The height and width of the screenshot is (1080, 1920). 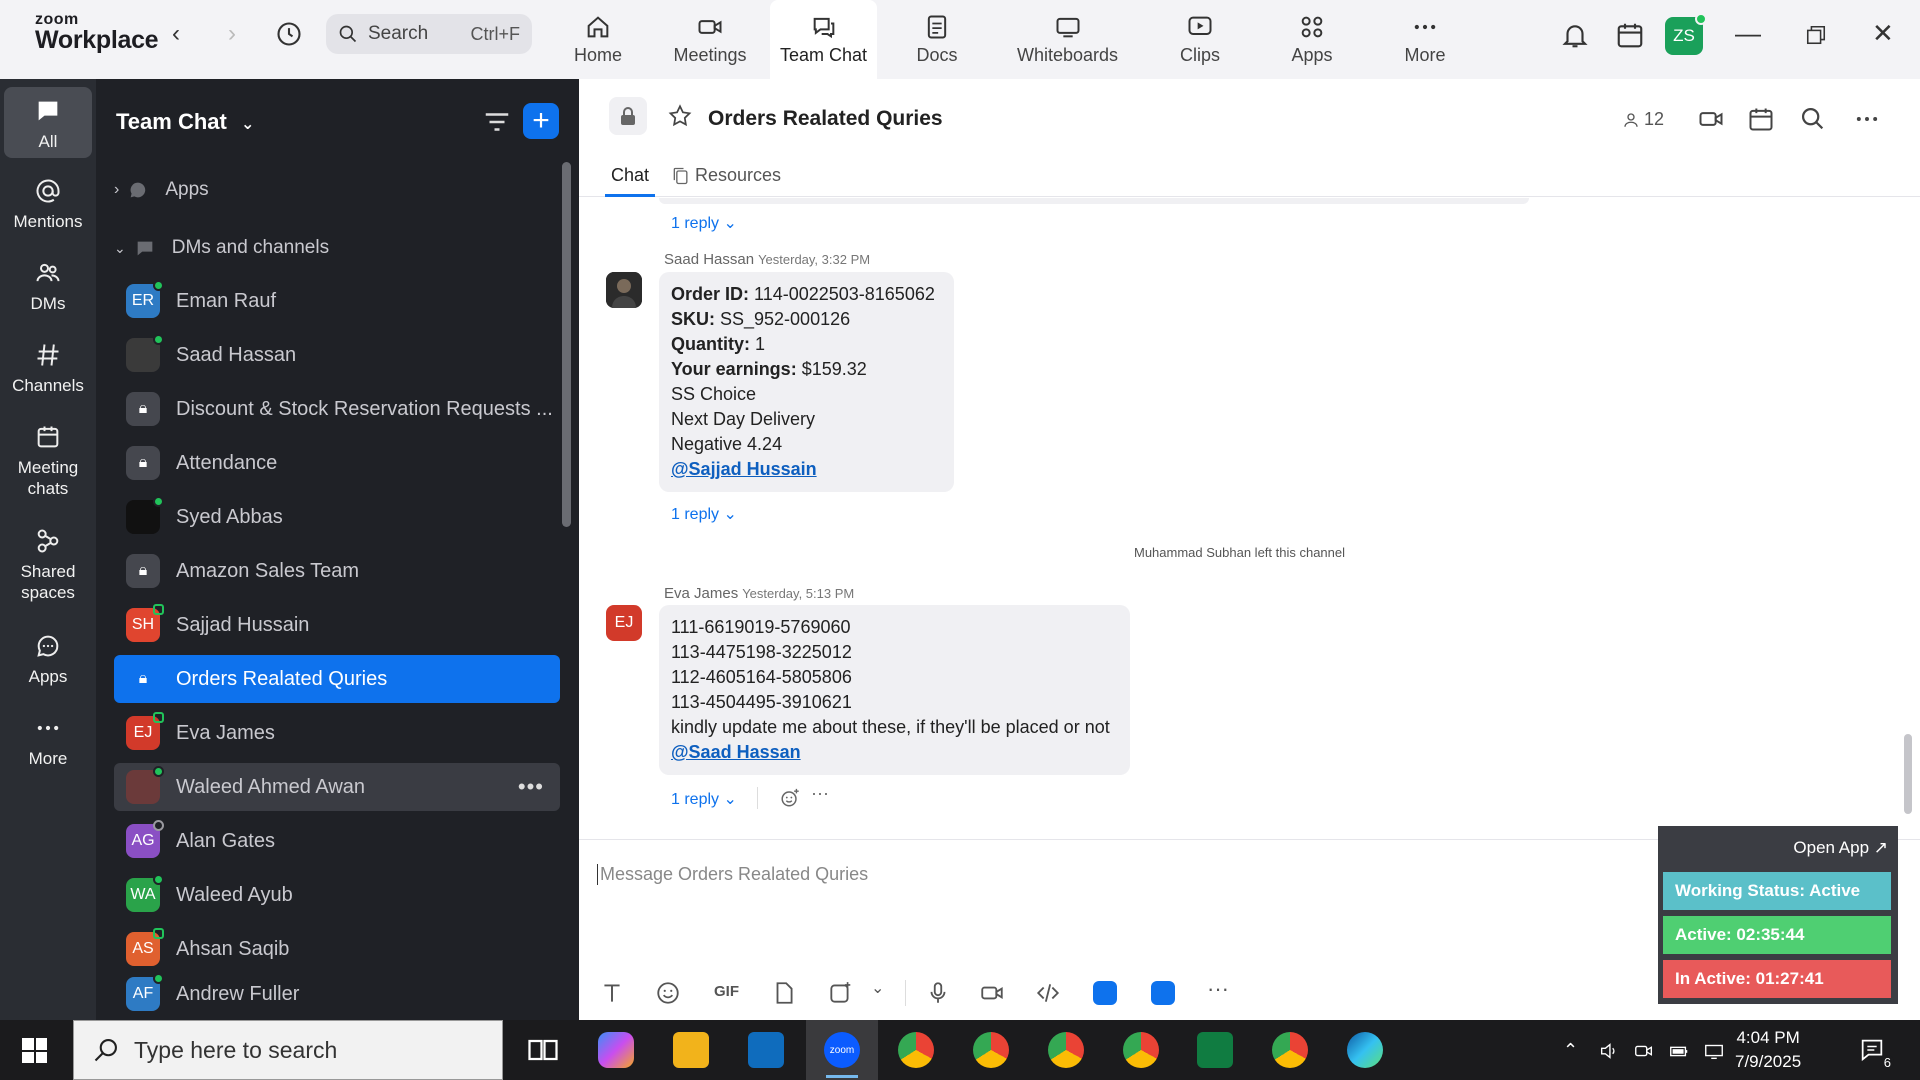 What do you see at coordinates (48, 368) in the screenshot?
I see `rail-item-channels: Channels` at bounding box center [48, 368].